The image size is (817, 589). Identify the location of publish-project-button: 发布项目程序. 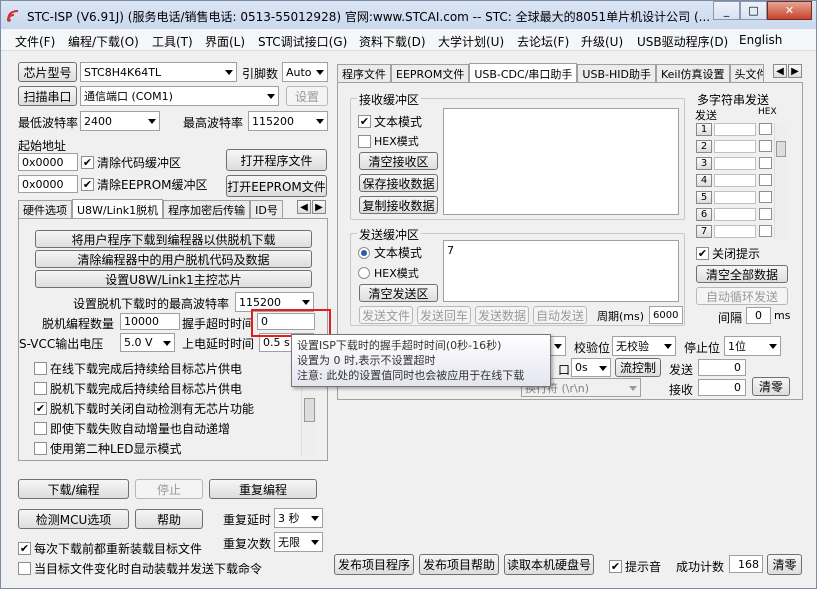
(374, 564).